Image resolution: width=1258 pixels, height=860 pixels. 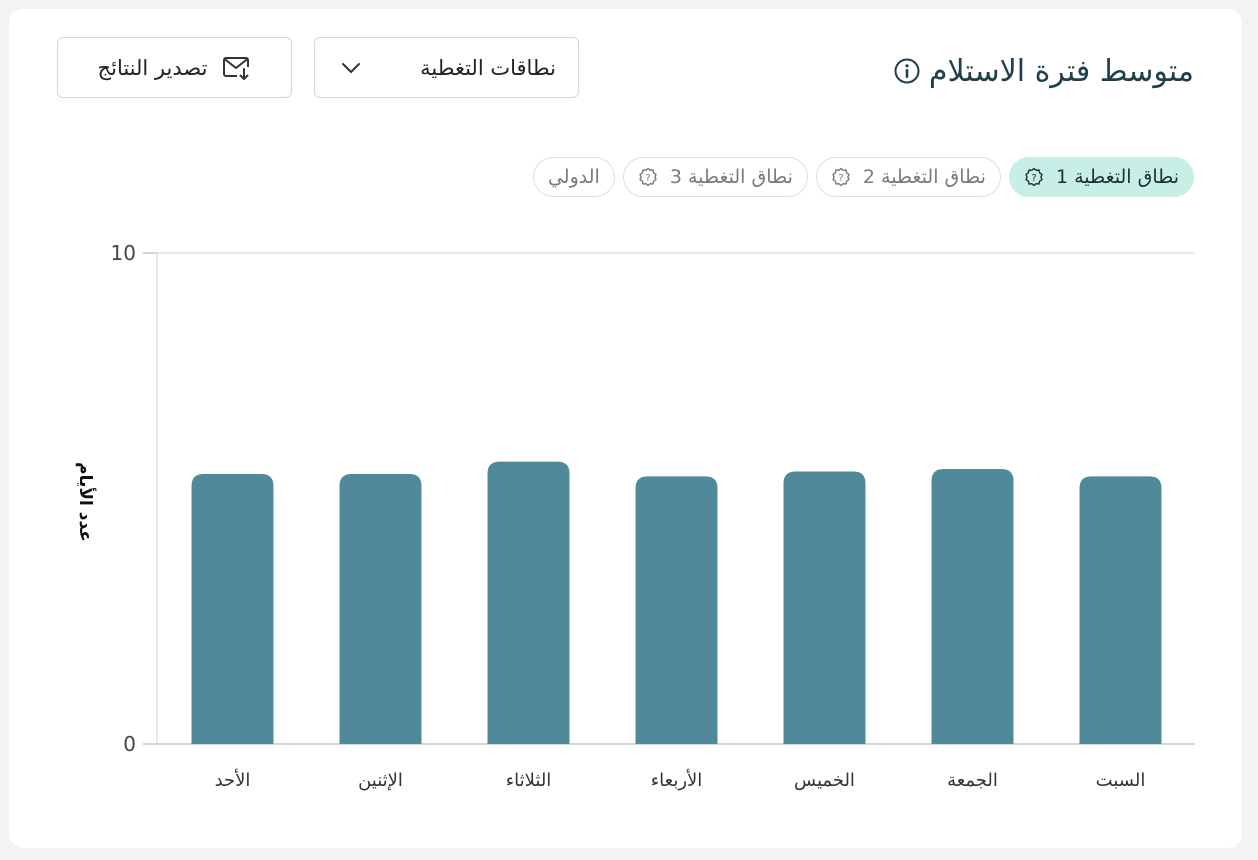 I want to click on x-tick-label: السبت, so click(x=1121, y=780).